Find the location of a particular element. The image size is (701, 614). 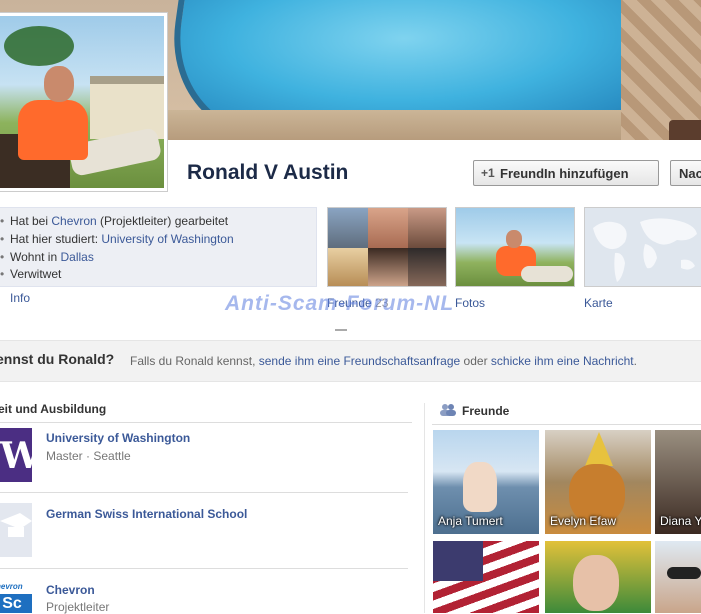

message-label: Nac is located at coordinates (690, 173).